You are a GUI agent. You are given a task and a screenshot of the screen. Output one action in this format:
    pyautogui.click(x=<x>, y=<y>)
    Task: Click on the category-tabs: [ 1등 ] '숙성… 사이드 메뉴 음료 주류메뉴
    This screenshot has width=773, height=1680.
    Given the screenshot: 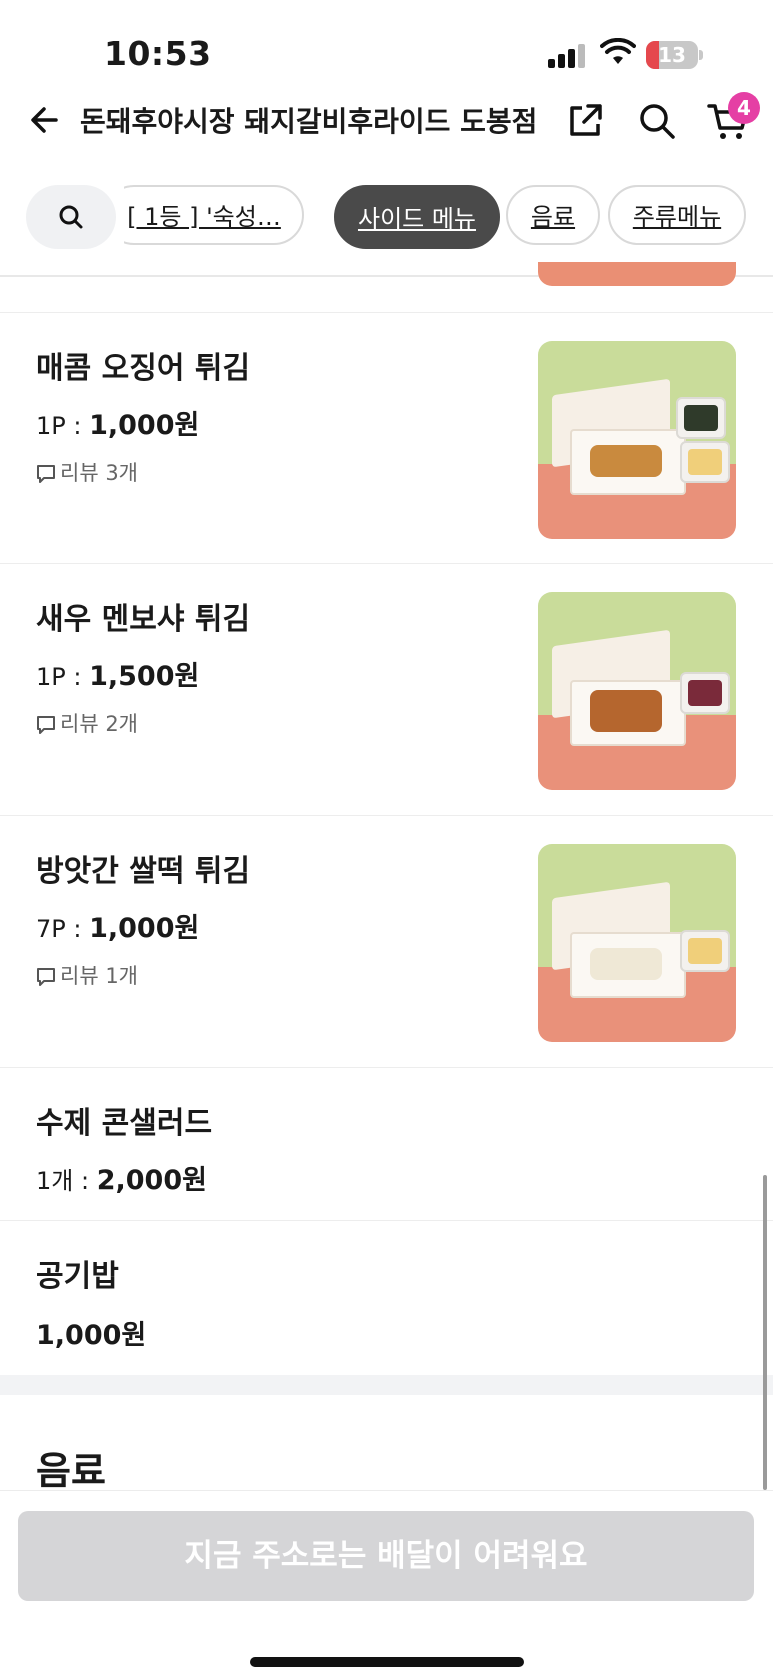 What is the action you would take?
    pyautogui.click(x=386, y=217)
    